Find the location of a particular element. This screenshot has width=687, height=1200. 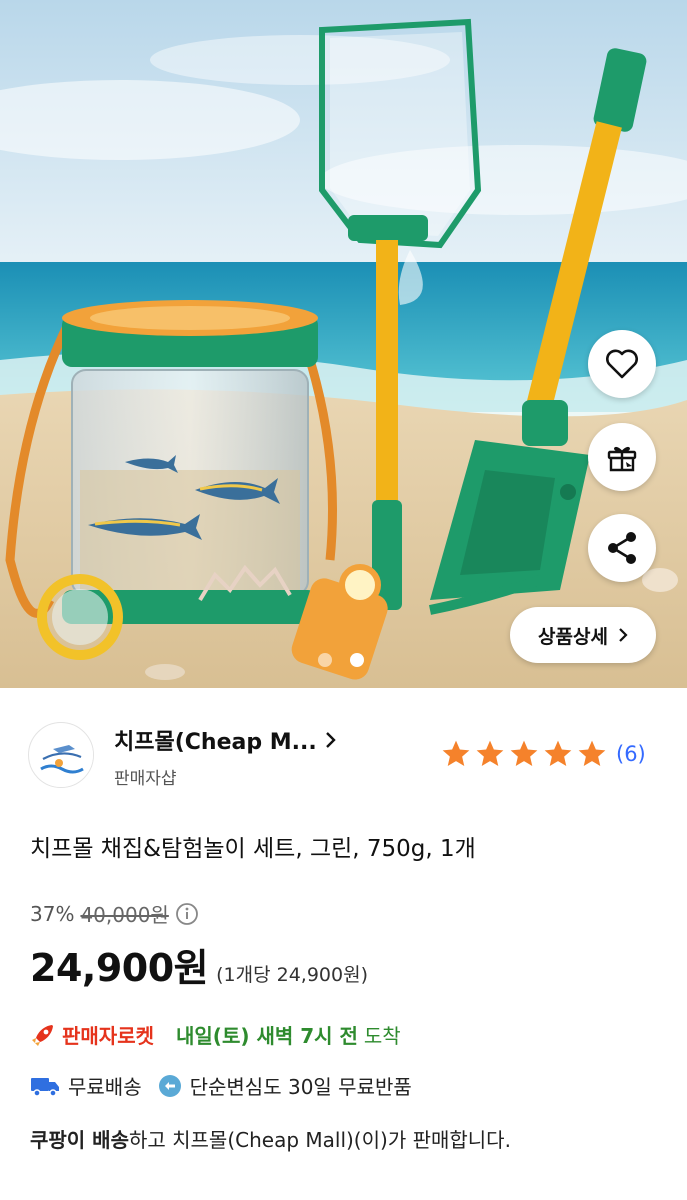

fulfillment-rest: 하고 치프몰(Cheap Mall)(이)가 판매합니다. is located at coordinates (319, 1140).